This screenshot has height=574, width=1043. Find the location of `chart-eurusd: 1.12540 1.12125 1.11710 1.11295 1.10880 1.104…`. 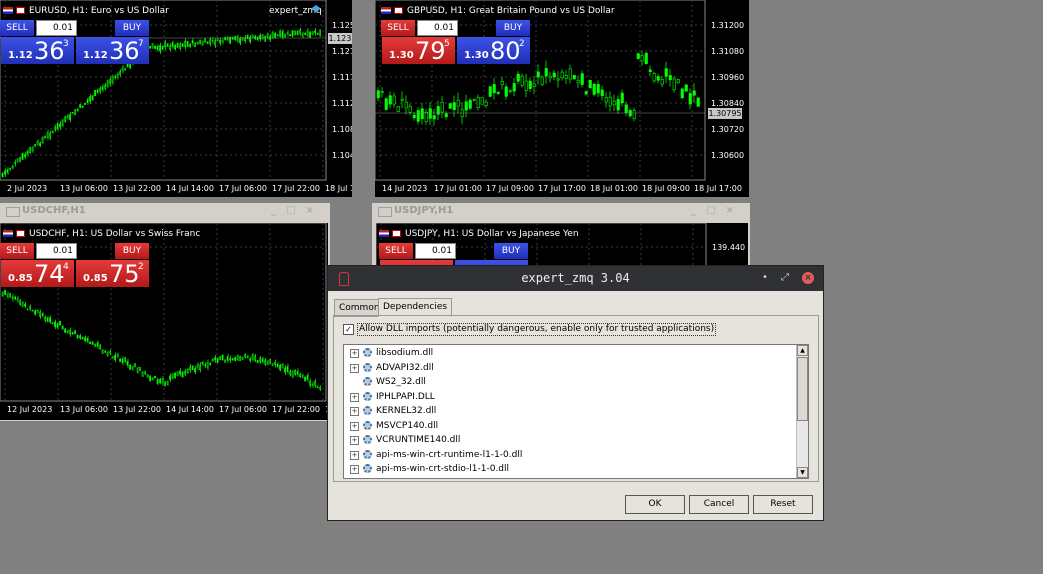

chart-eurusd: 1.12540 1.12125 1.11710 1.11295 1.10880 1.104… is located at coordinates (176, 98).